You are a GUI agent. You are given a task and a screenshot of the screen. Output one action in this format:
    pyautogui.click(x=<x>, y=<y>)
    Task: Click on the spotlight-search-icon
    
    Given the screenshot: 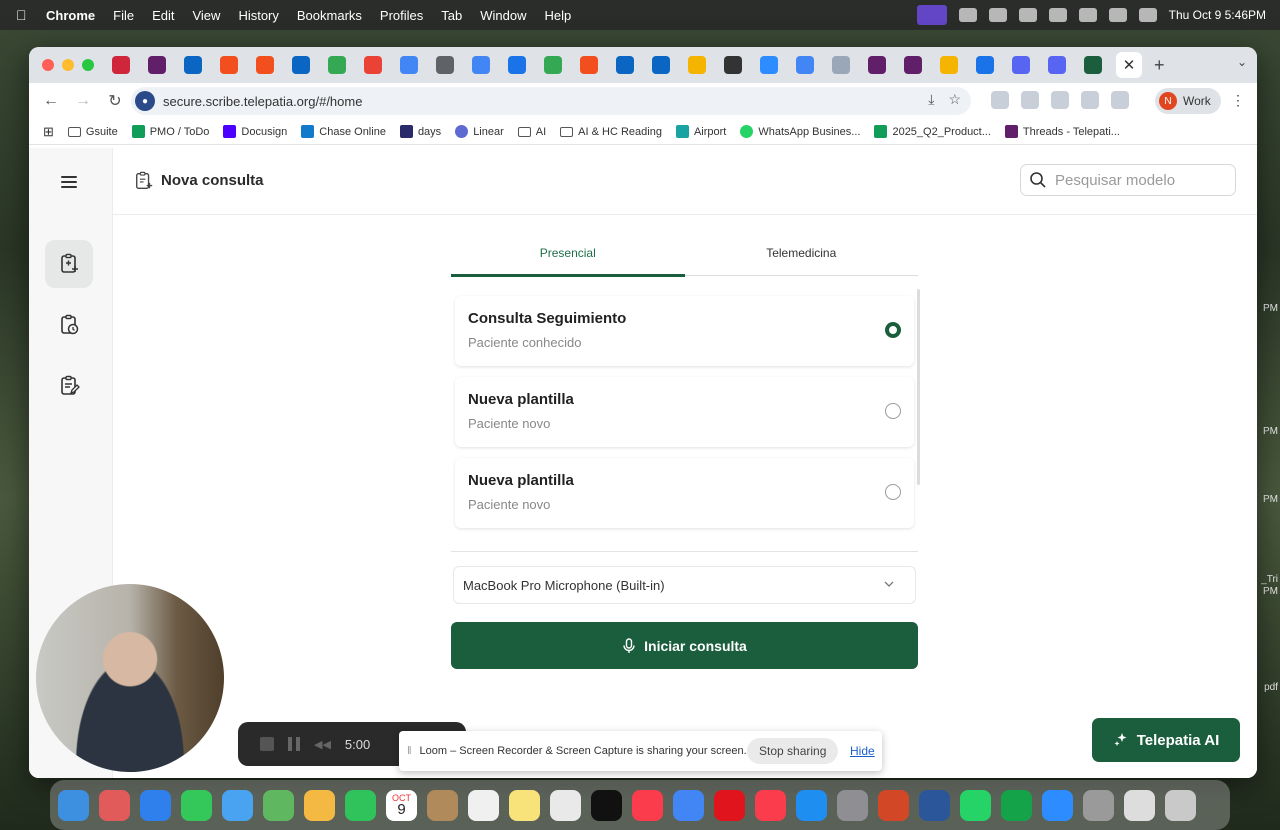 What is the action you would take?
    pyautogui.click(x=1117, y=15)
    